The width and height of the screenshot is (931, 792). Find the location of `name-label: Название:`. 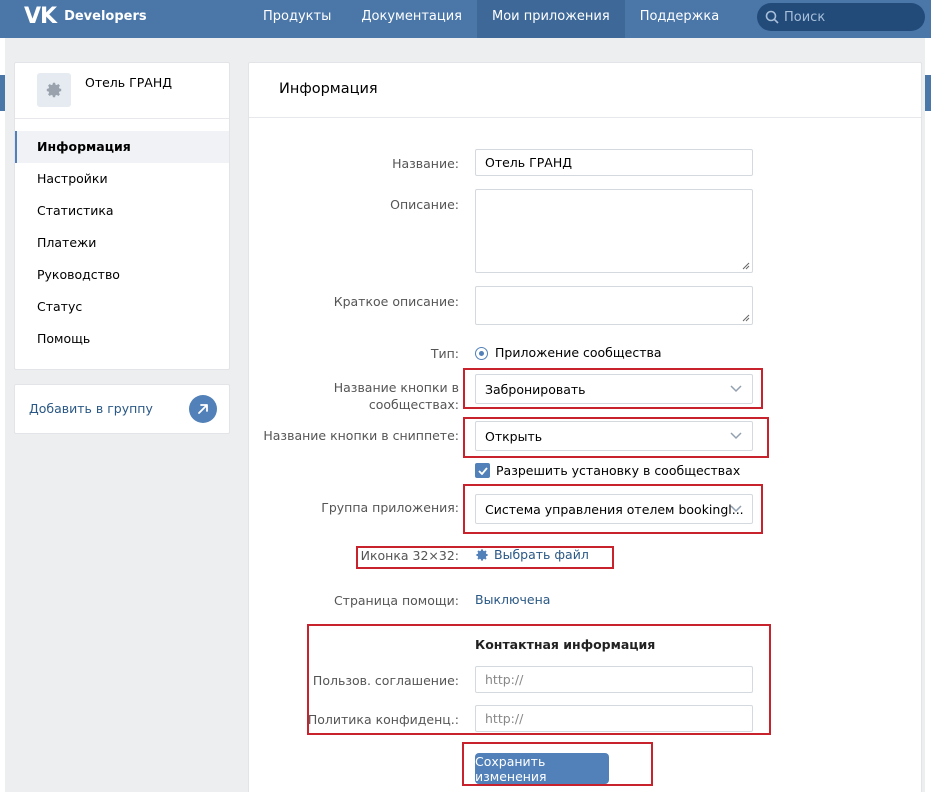

name-label: Название: is located at coordinates (425, 163).